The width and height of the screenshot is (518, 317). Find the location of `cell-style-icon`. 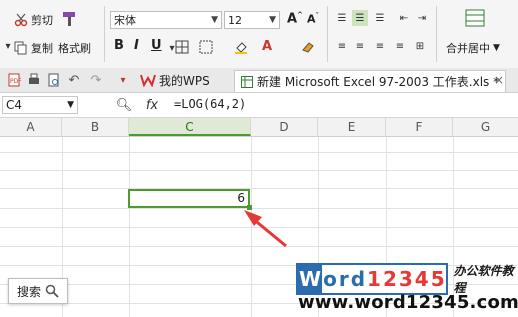

cell-style-icon is located at coordinates (206, 47).